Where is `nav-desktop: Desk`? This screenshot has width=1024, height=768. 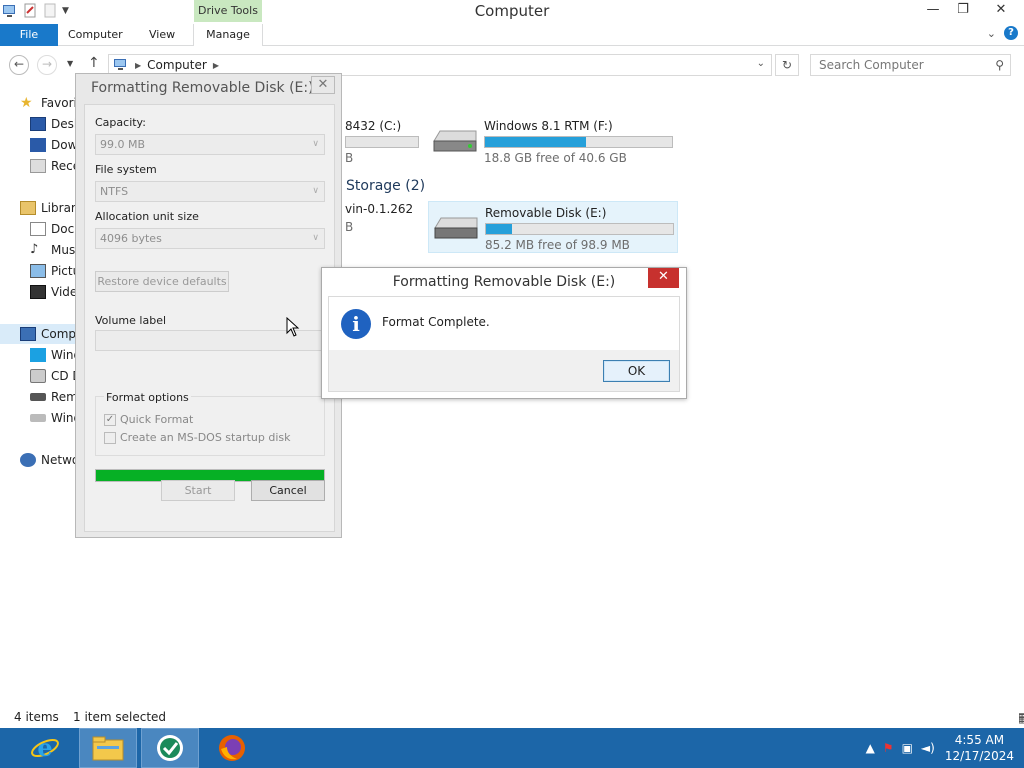 nav-desktop: Desk is located at coordinates (55, 124).